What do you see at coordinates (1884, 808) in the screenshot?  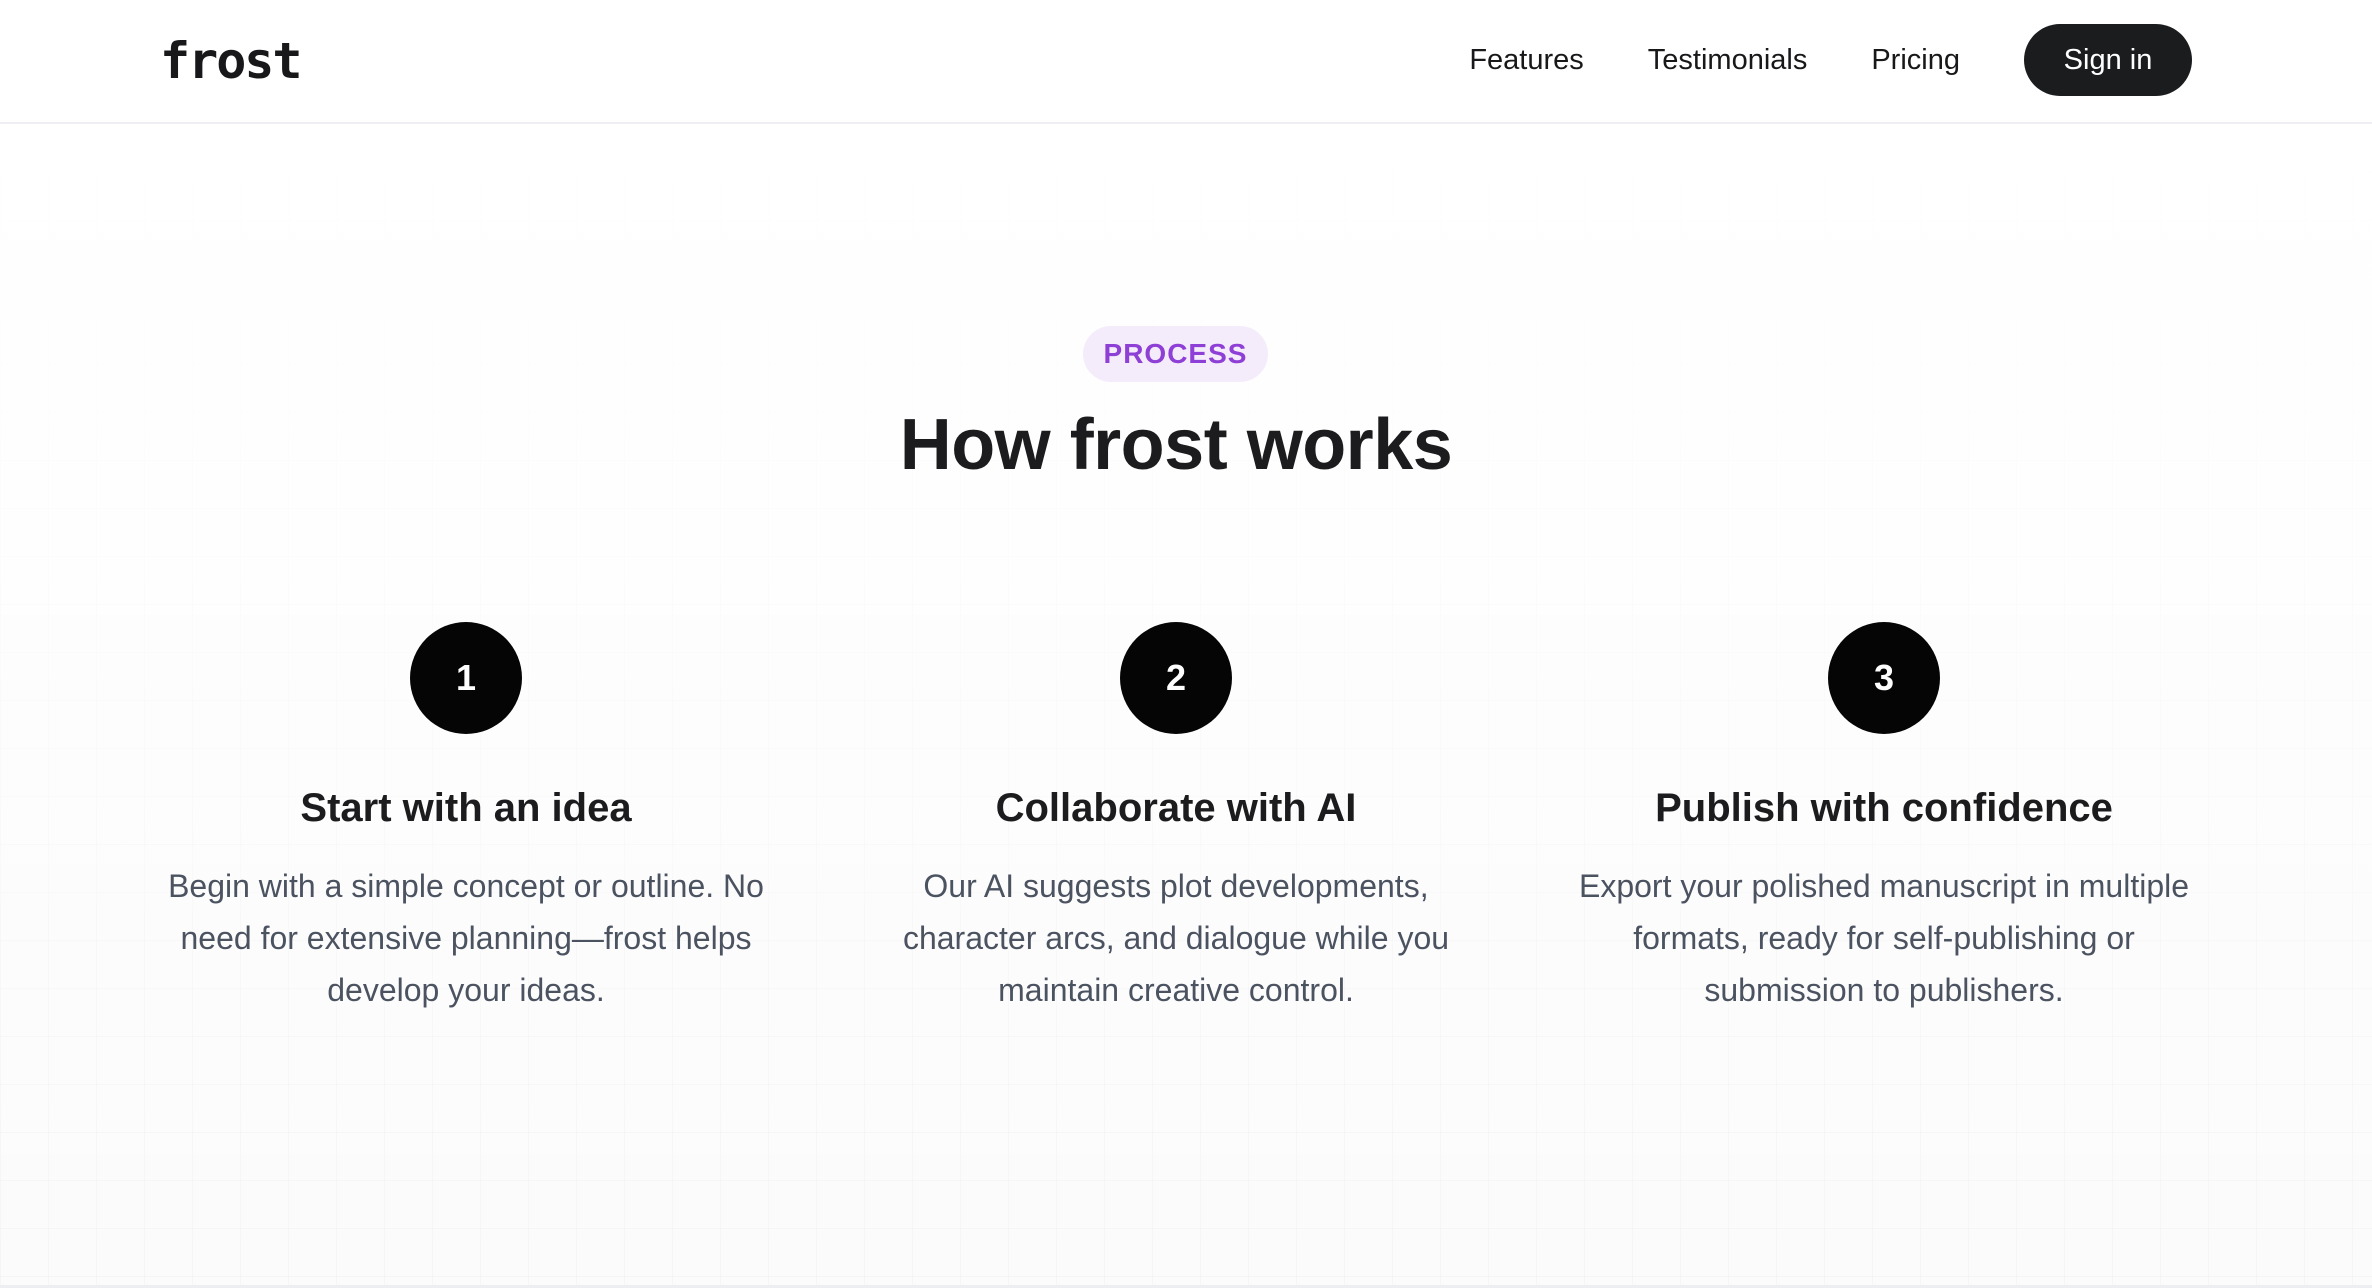 I see `step-title: Publish with confidence` at bounding box center [1884, 808].